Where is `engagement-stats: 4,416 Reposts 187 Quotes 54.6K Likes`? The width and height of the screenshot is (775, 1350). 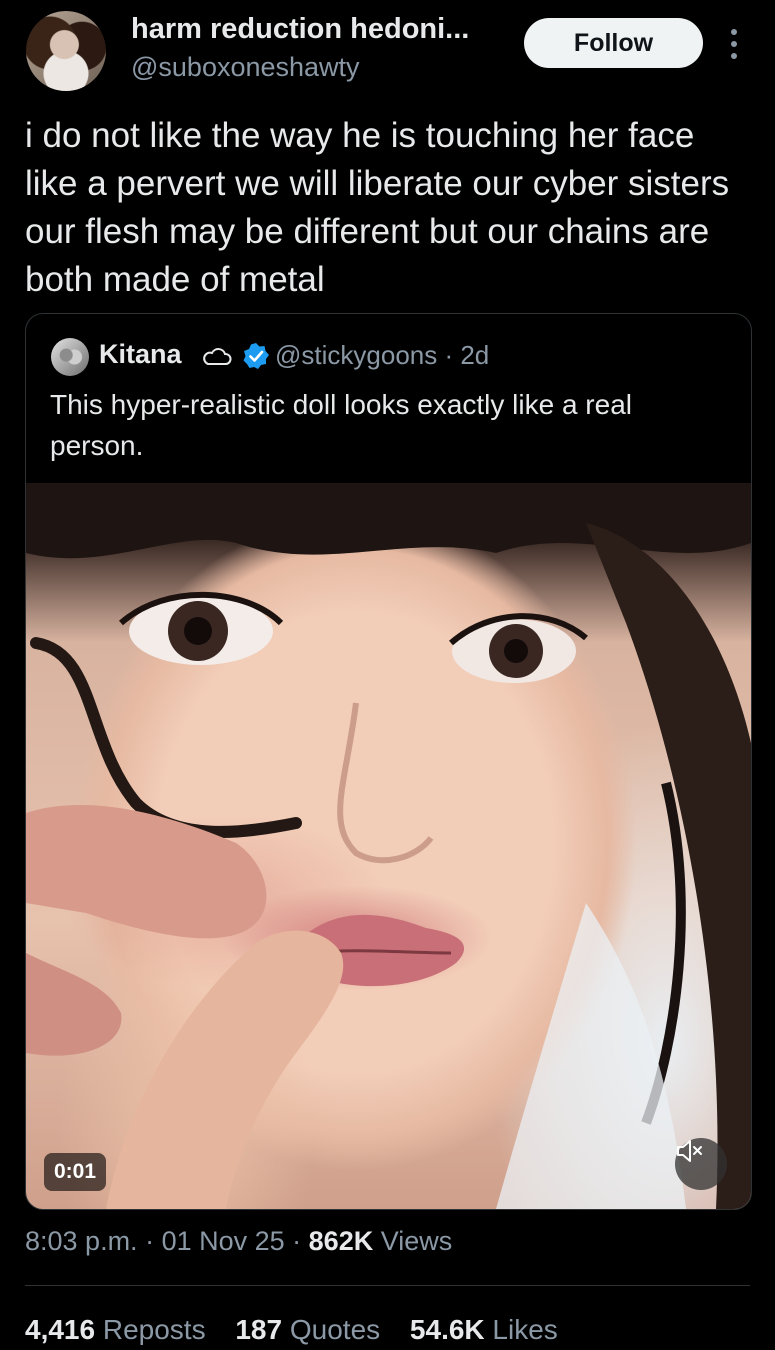
engagement-stats: 4,416 Reposts 187 Quotes 54.6K Likes is located at coordinates (302, 1330).